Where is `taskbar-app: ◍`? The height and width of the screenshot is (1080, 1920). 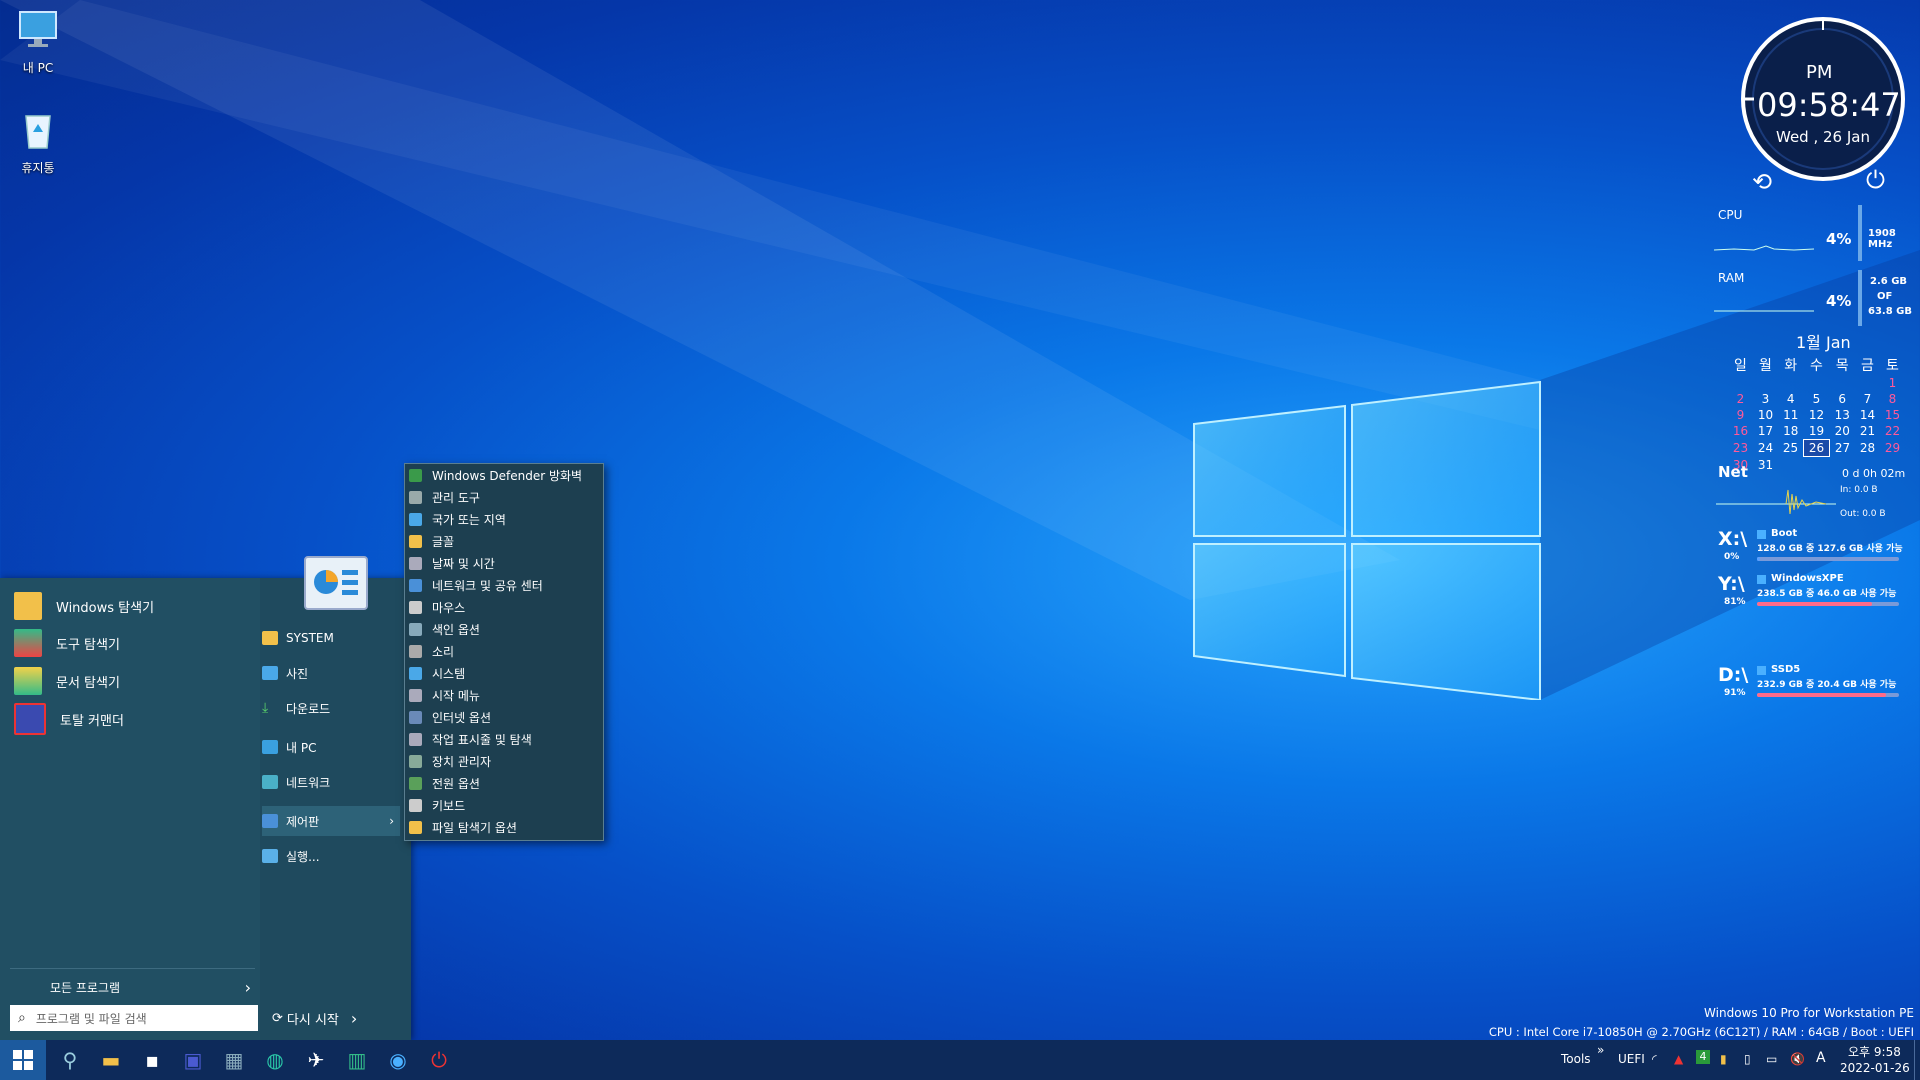 taskbar-app: ◍ is located at coordinates (275, 1060).